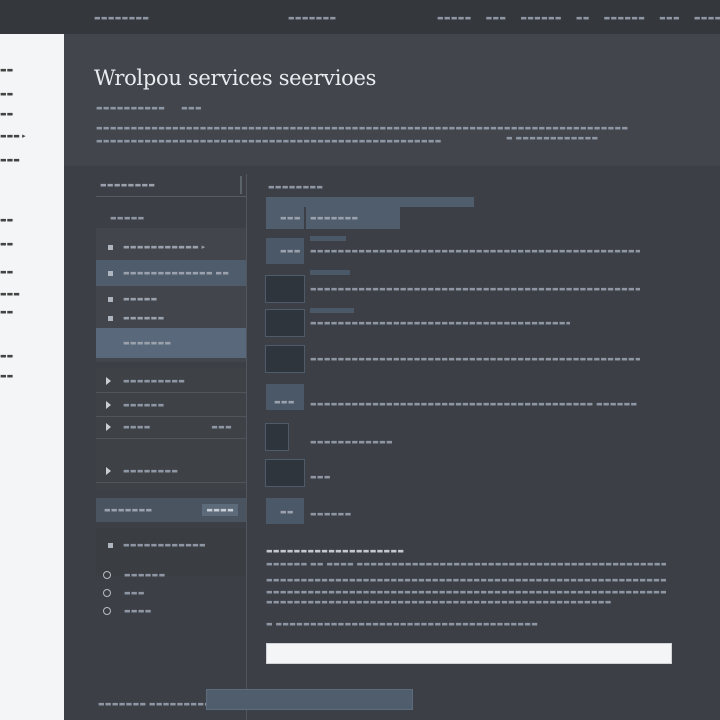 The width and height of the screenshot is (720, 720). I want to click on top-center-link: ▬▬▬▬▬▬▬, so click(312, 18).